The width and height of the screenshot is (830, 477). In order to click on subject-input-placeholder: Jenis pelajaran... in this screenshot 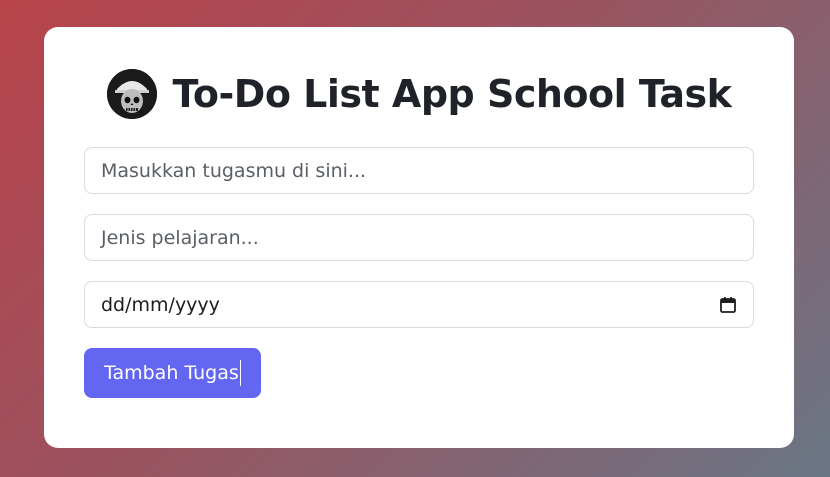, I will do `click(180, 237)`.